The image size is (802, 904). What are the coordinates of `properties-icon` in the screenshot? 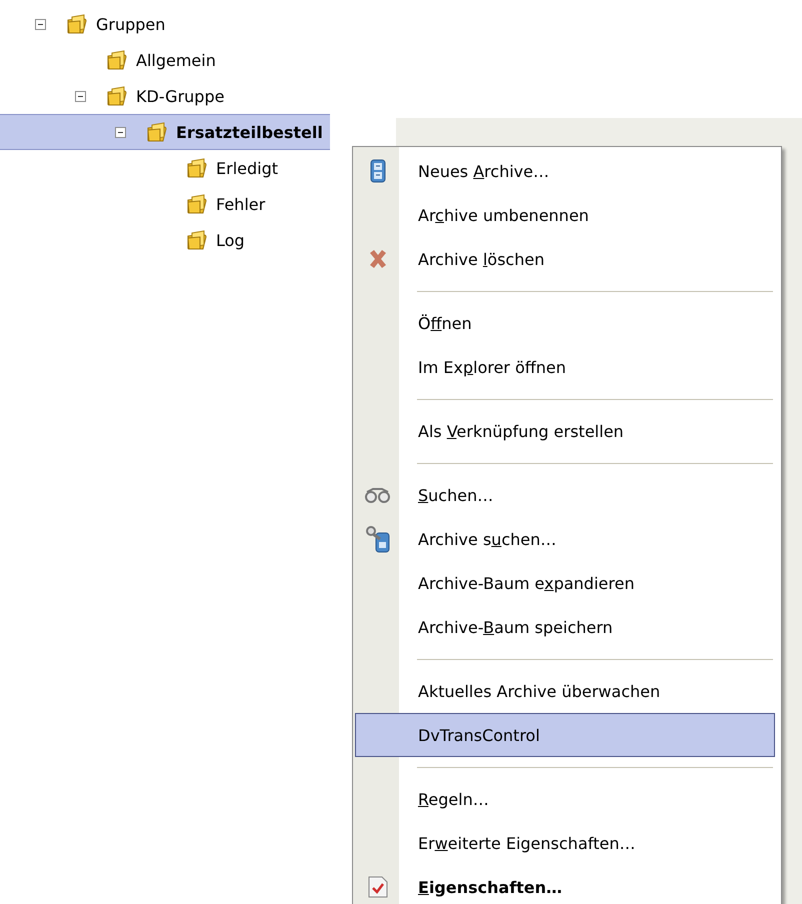 It's located at (378, 887).